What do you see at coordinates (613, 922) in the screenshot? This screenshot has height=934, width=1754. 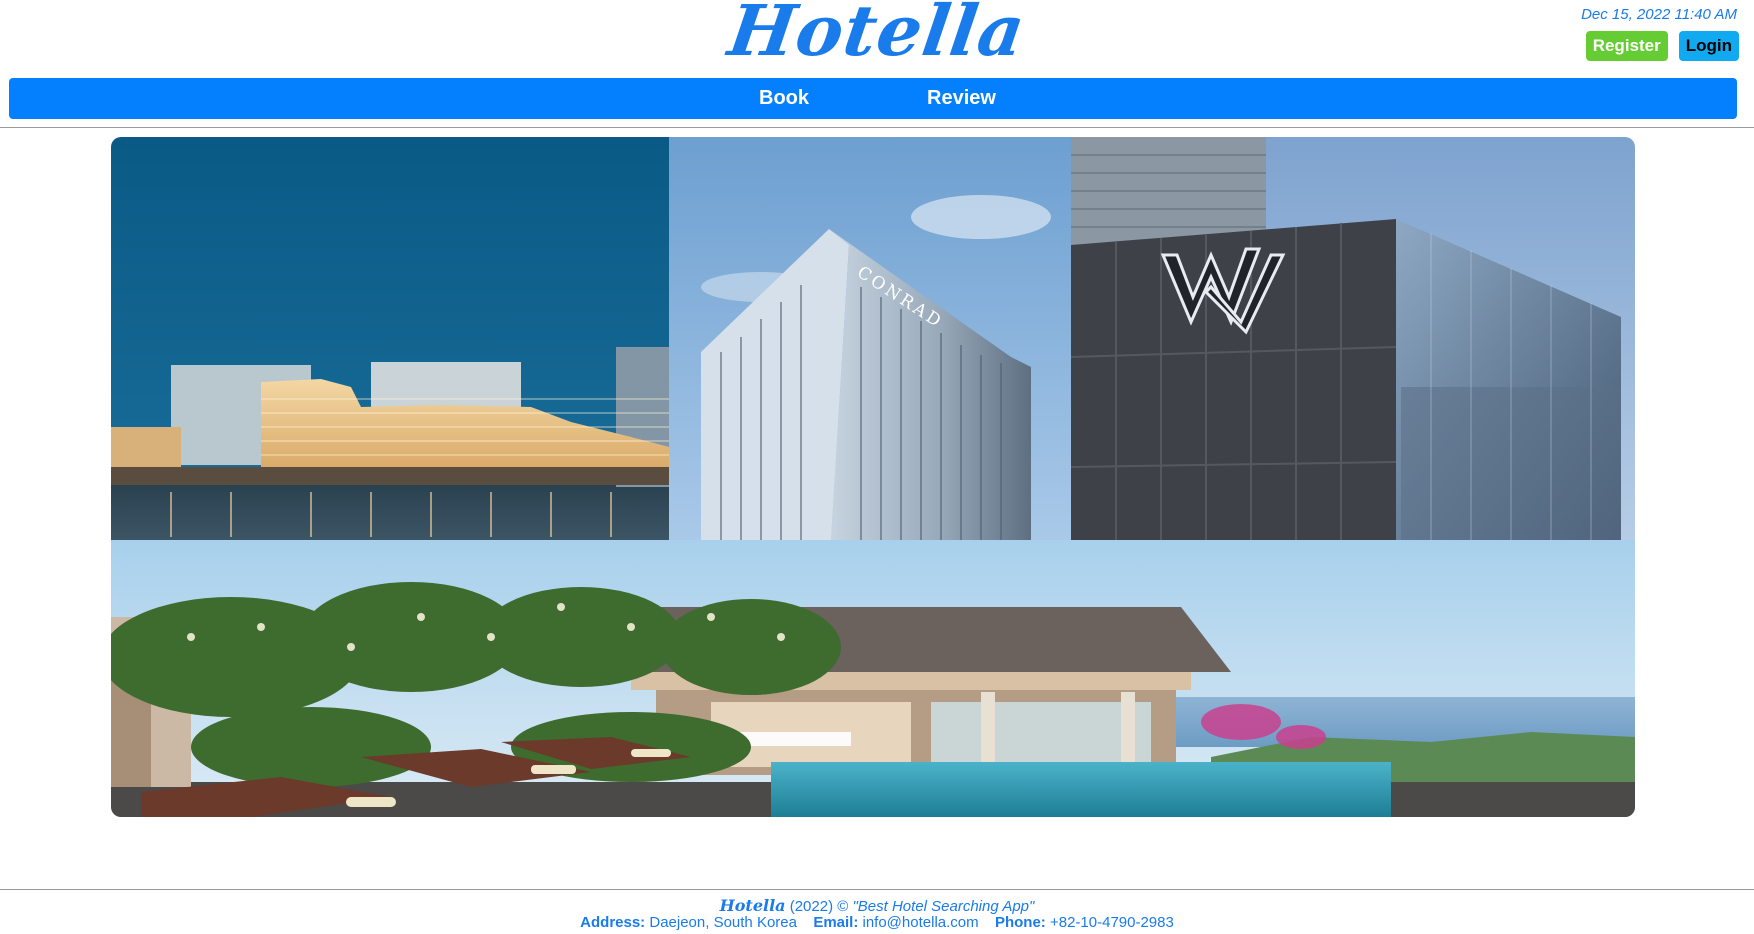 I see `address-label: Address:` at bounding box center [613, 922].